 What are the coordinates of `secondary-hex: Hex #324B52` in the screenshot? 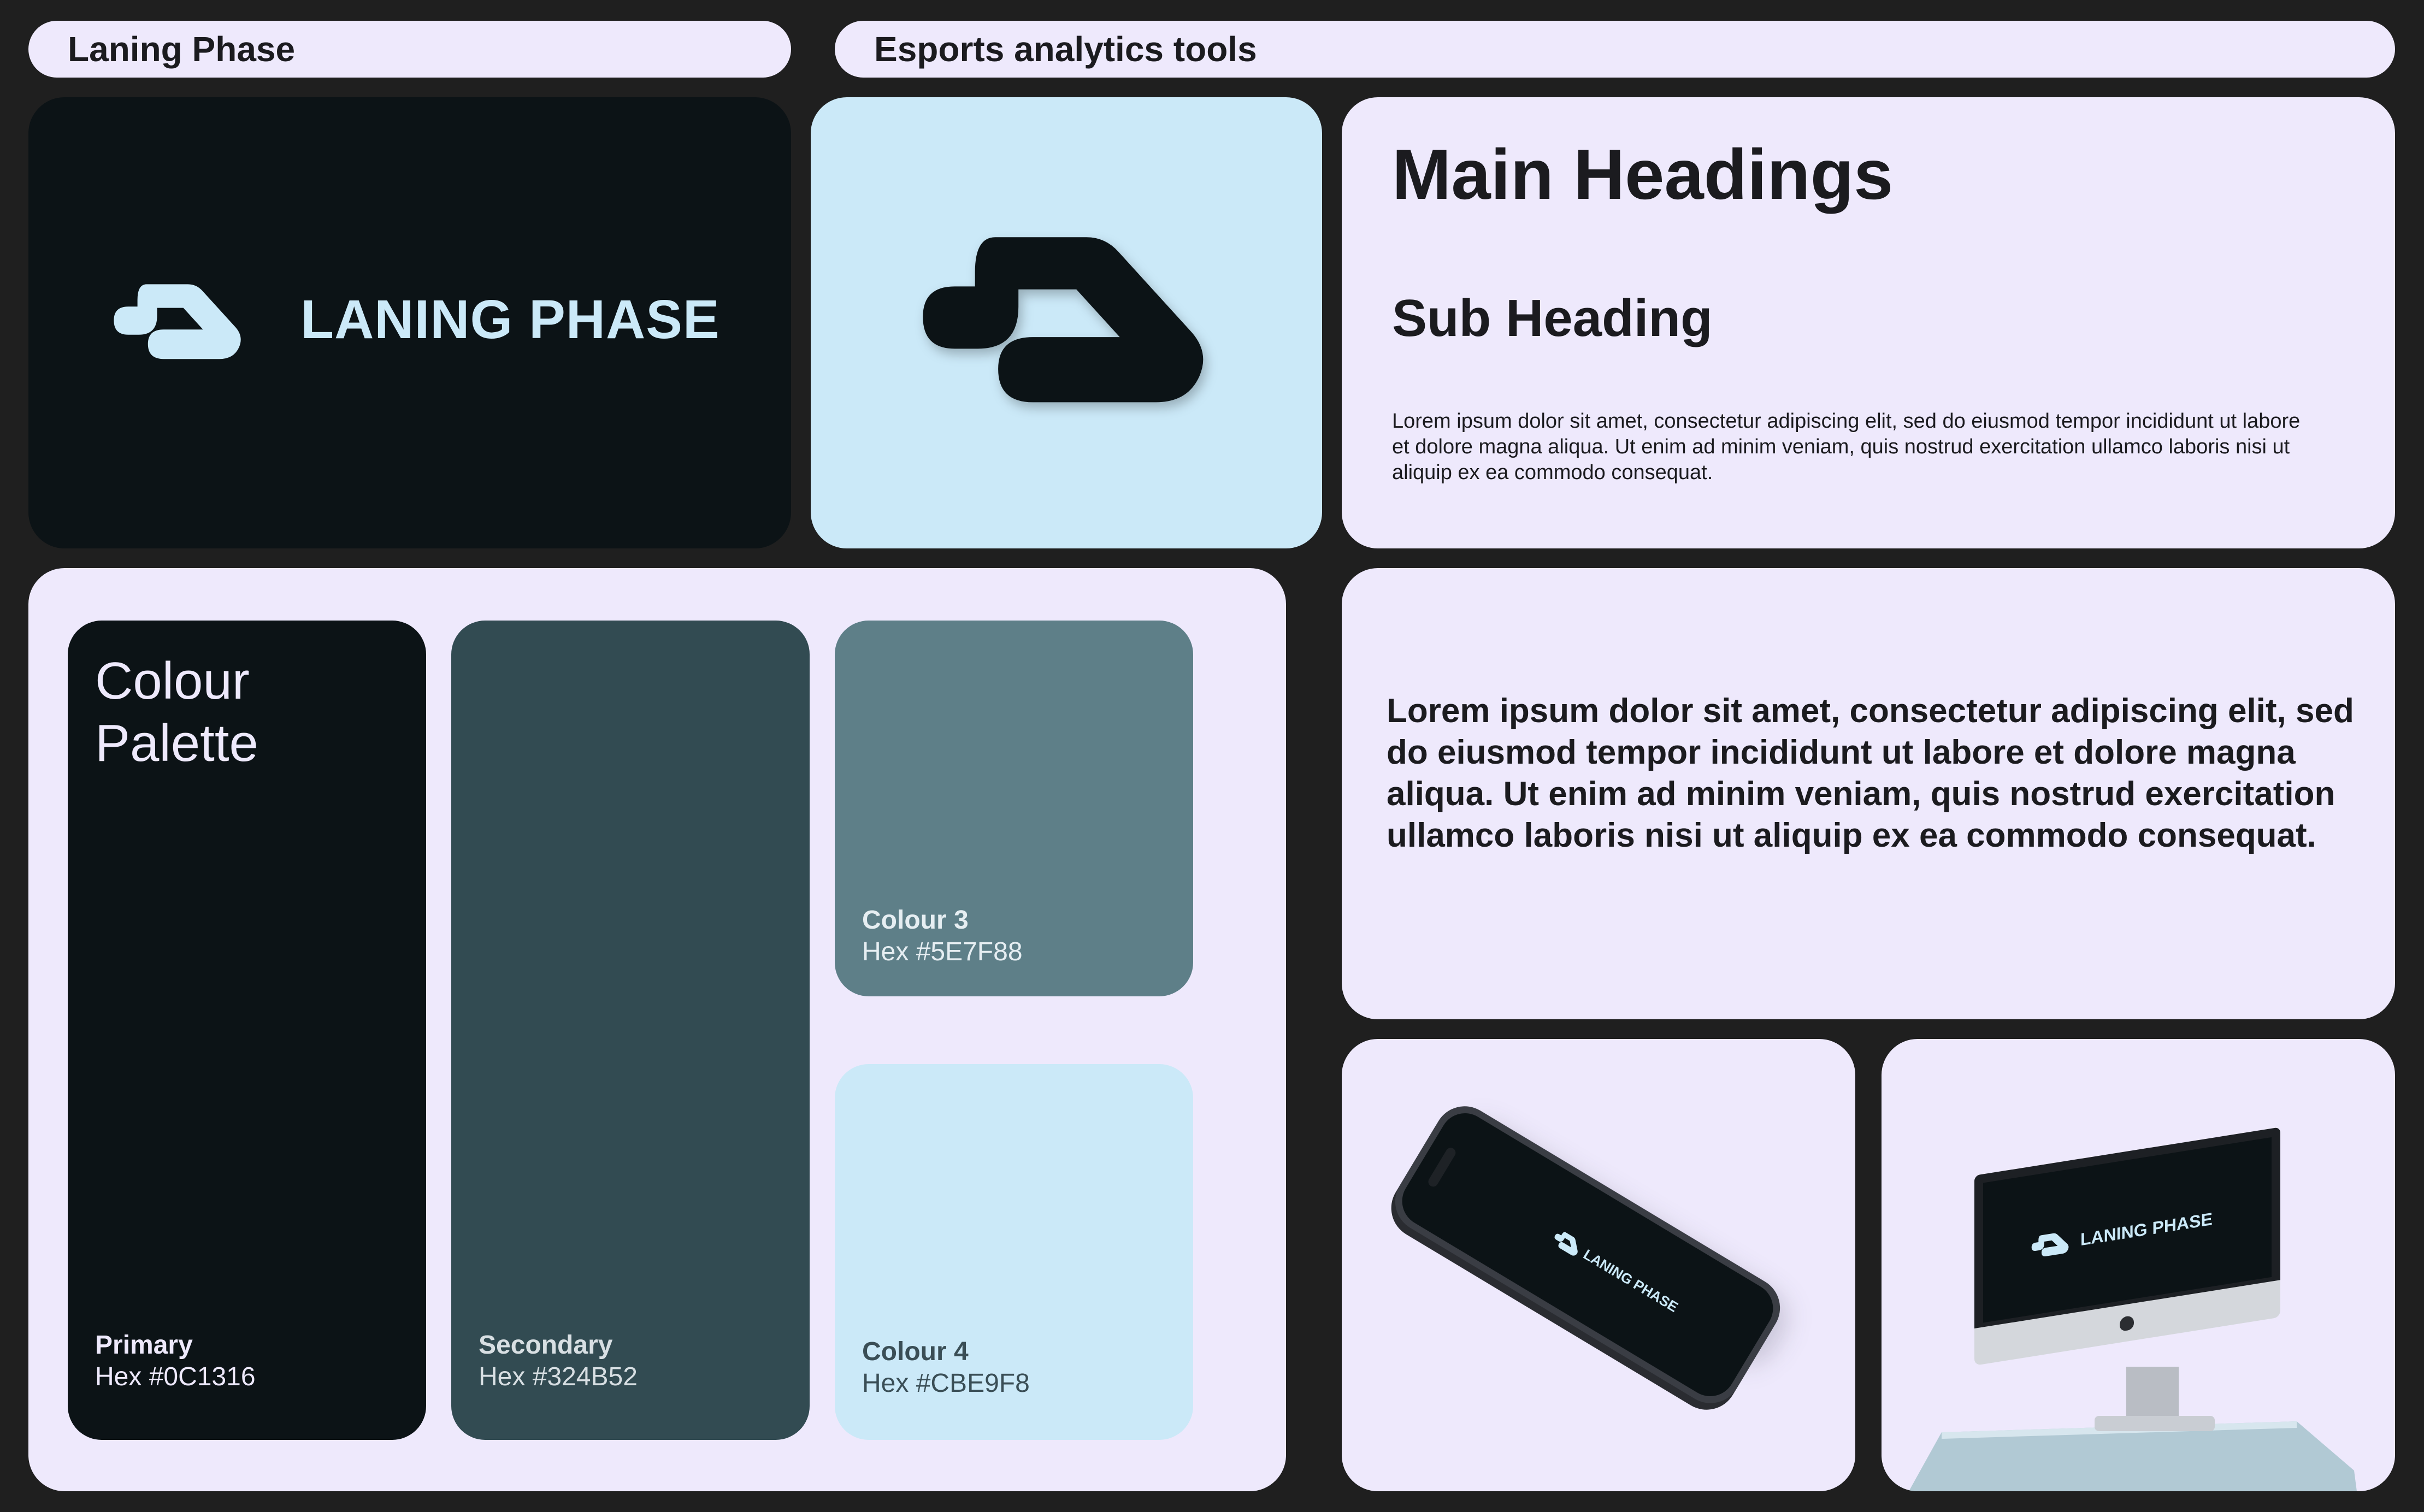 It's located at (558, 1376).